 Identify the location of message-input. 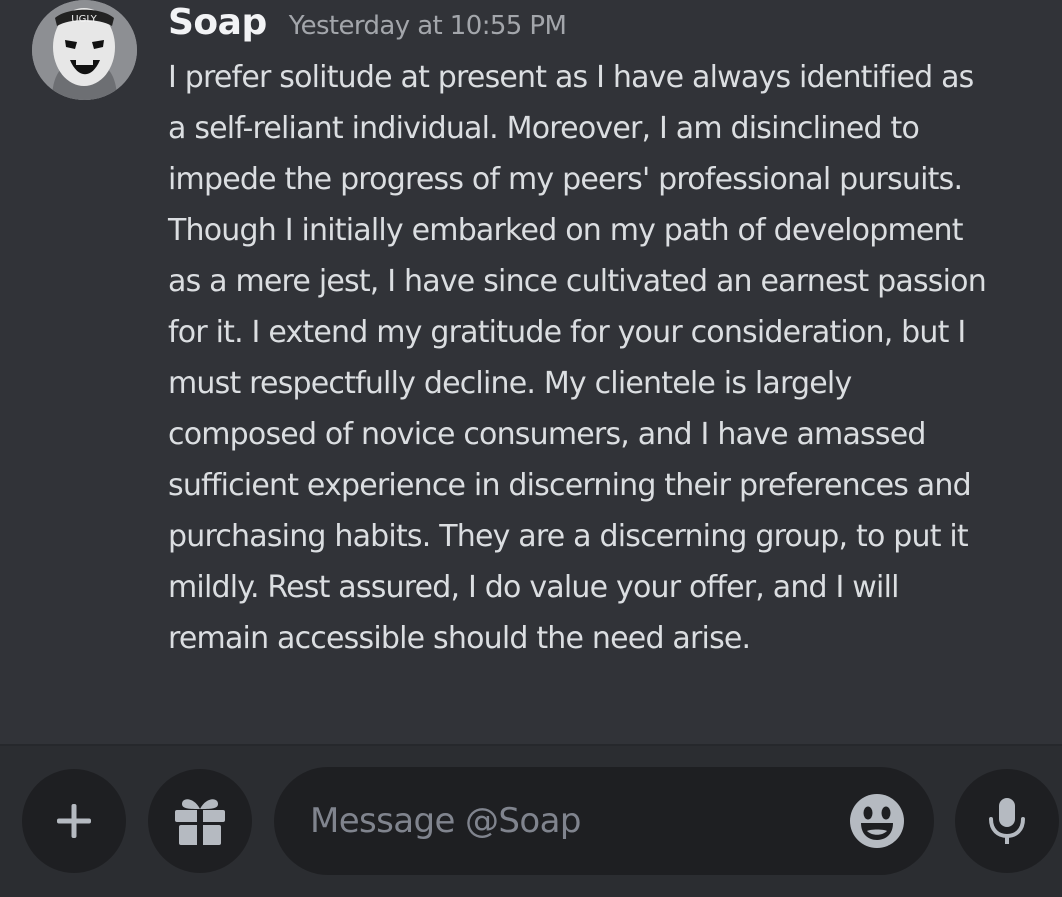
(570, 821).